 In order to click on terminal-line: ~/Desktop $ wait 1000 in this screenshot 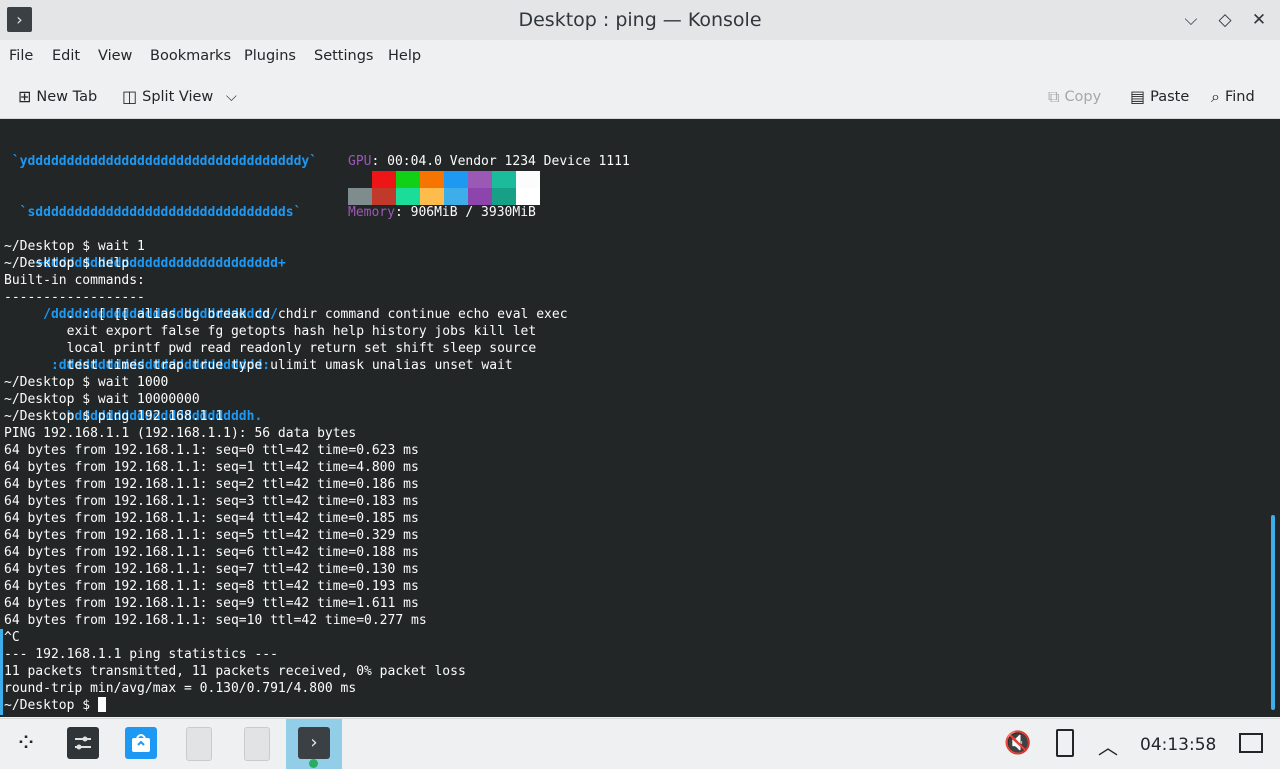, I will do `click(86, 382)`.